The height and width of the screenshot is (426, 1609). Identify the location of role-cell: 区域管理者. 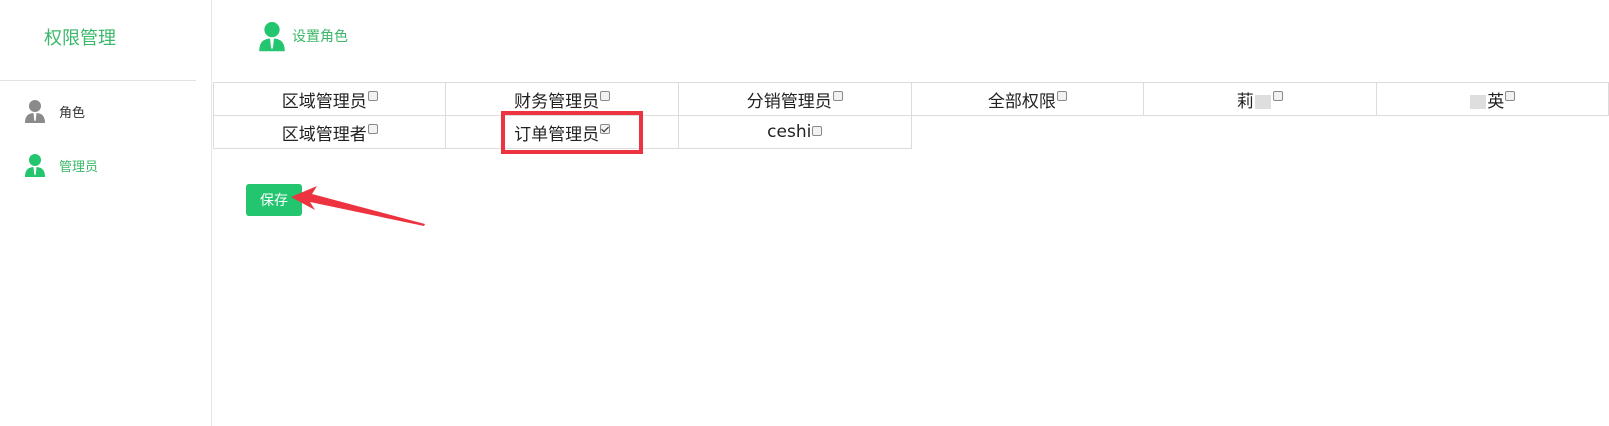
(329, 132).